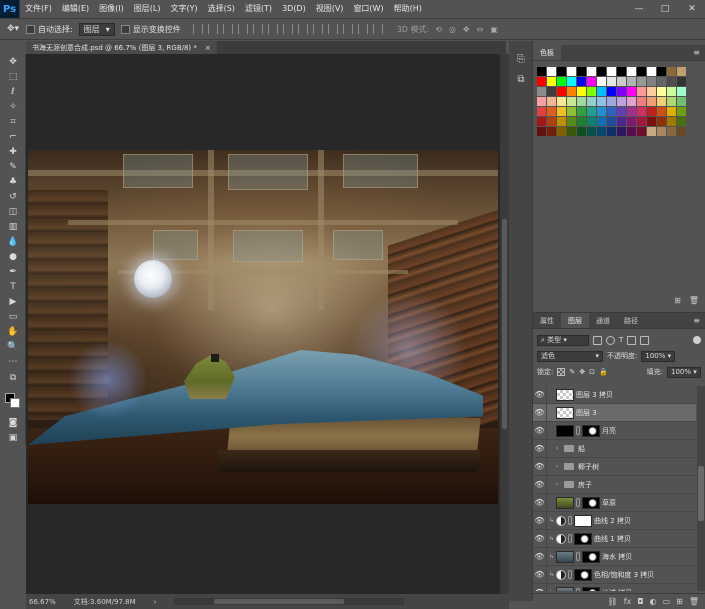 This screenshot has height=609, width=705. Describe the element at coordinates (368, 9) in the screenshot. I see `menu-item: 窗口(W)` at that location.